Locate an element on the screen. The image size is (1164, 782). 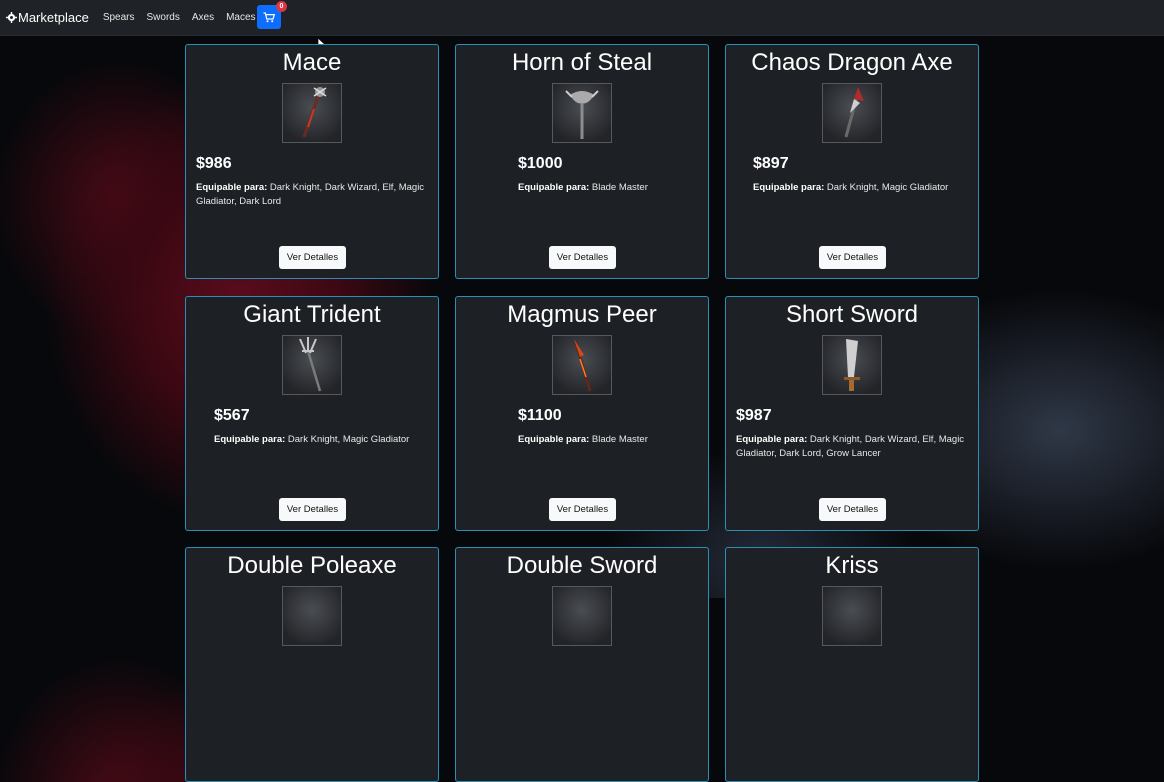
product-title: Mace is located at coordinates (312, 62).